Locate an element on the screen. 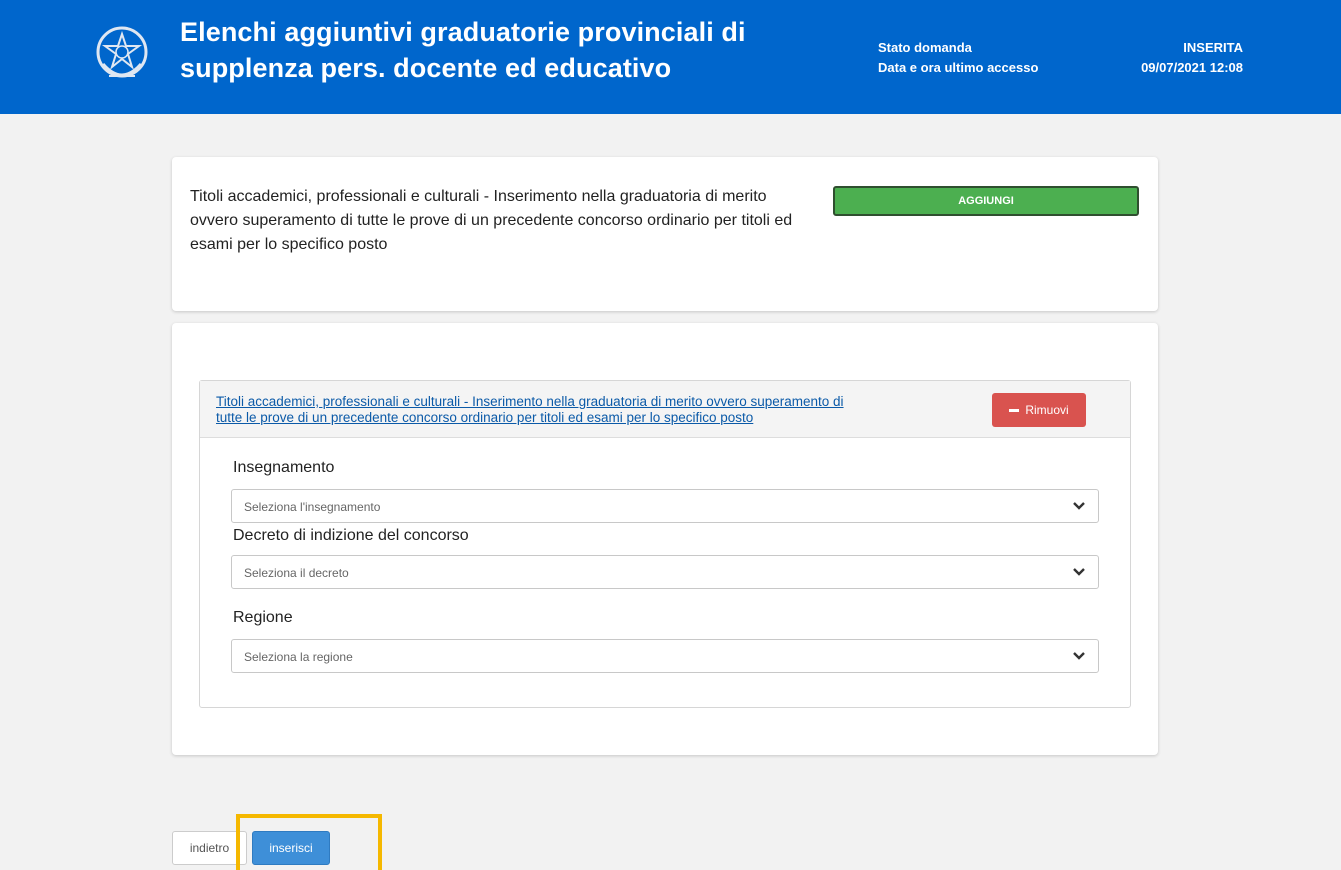 This screenshot has width=1341, height=870. regione-select: Seleziona la regione is located at coordinates (665, 656).